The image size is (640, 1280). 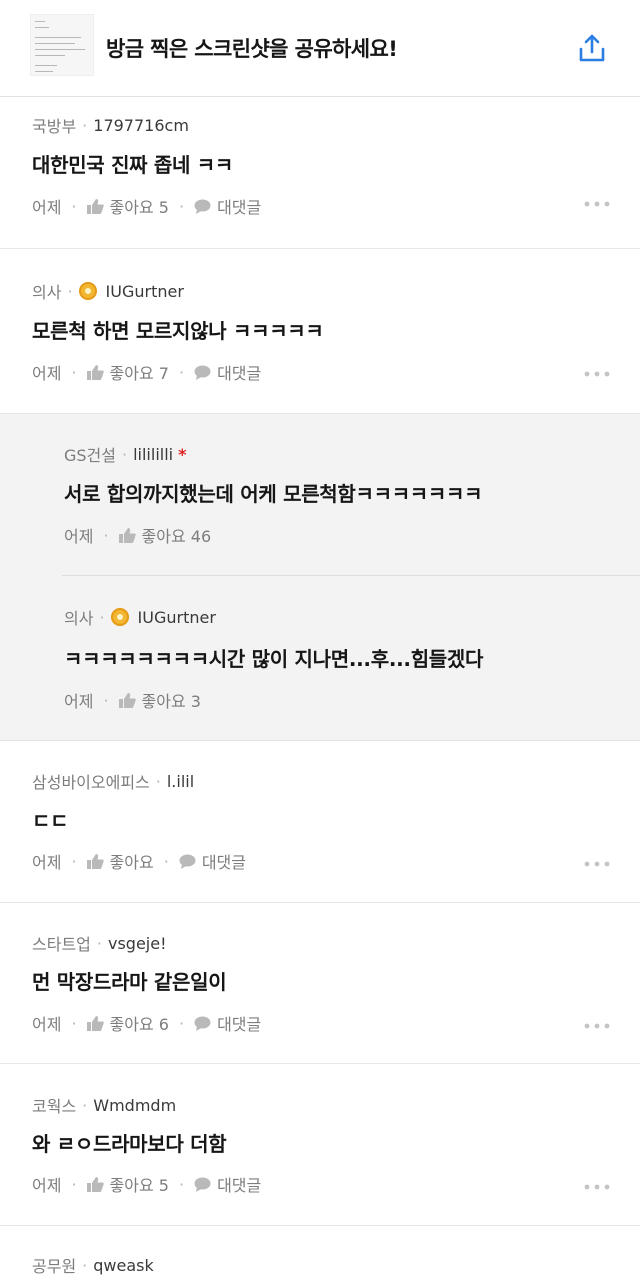 What do you see at coordinates (153, 454) in the screenshot?
I see `user-nickname: lilililli` at bounding box center [153, 454].